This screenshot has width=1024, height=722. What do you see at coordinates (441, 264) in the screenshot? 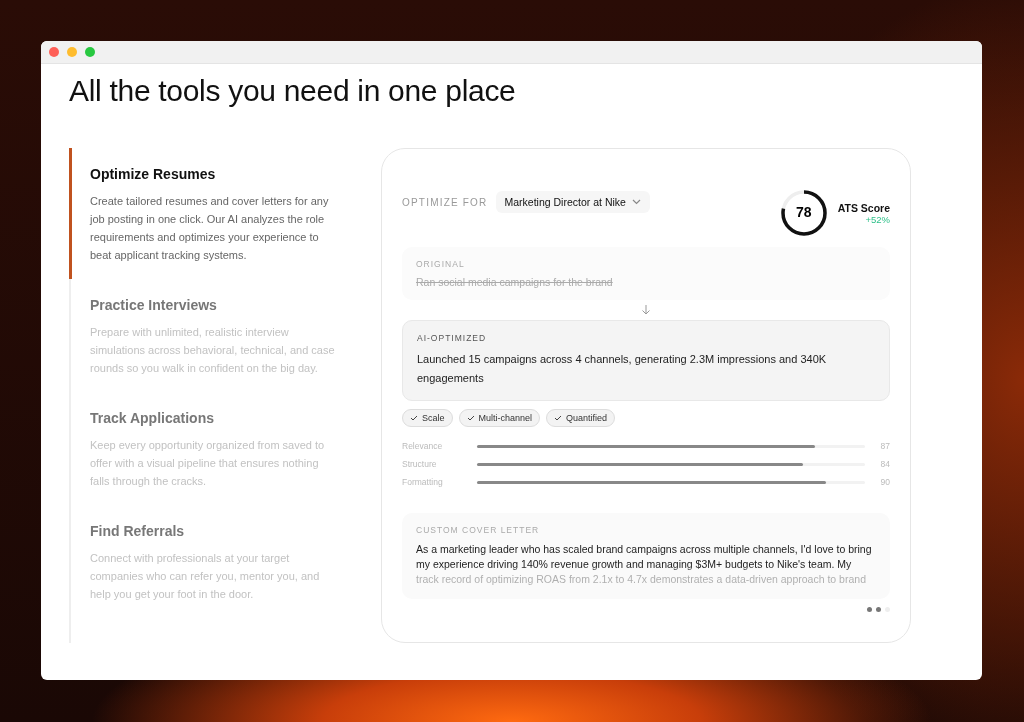
I see `panel-label: ORIGINAL` at bounding box center [441, 264].